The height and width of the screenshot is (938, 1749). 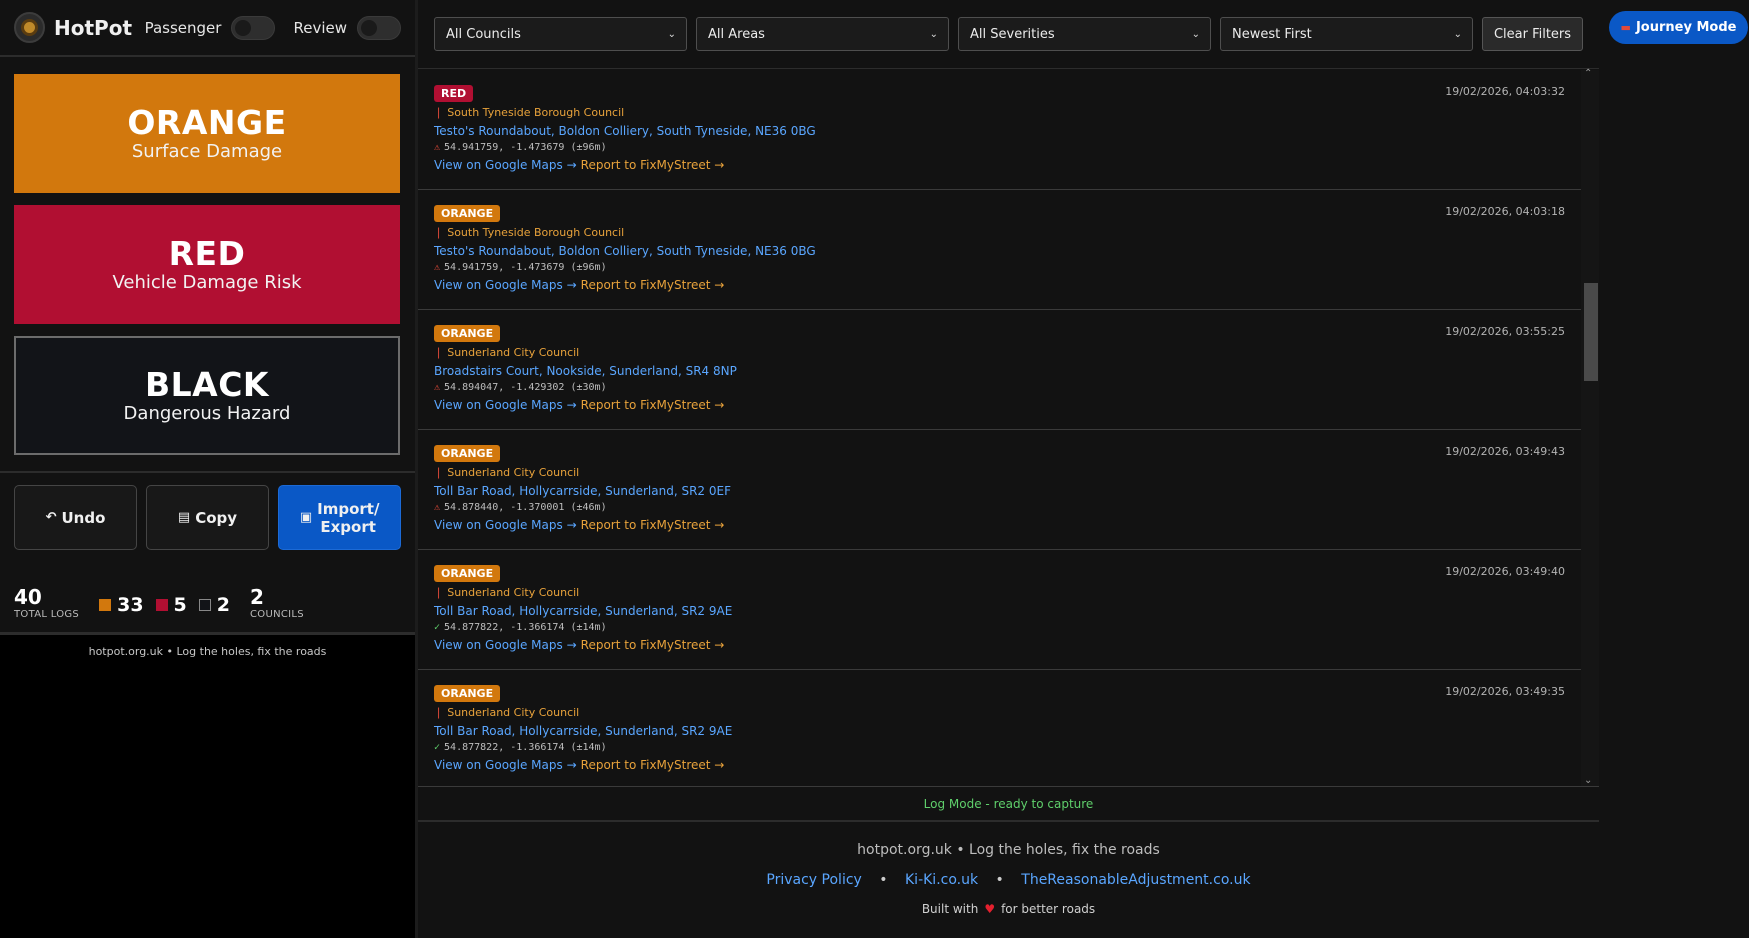 What do you see at coordinates (253, 27) in the screenshot?
I see `passenger-toggle` at bounding box center [253, 27].